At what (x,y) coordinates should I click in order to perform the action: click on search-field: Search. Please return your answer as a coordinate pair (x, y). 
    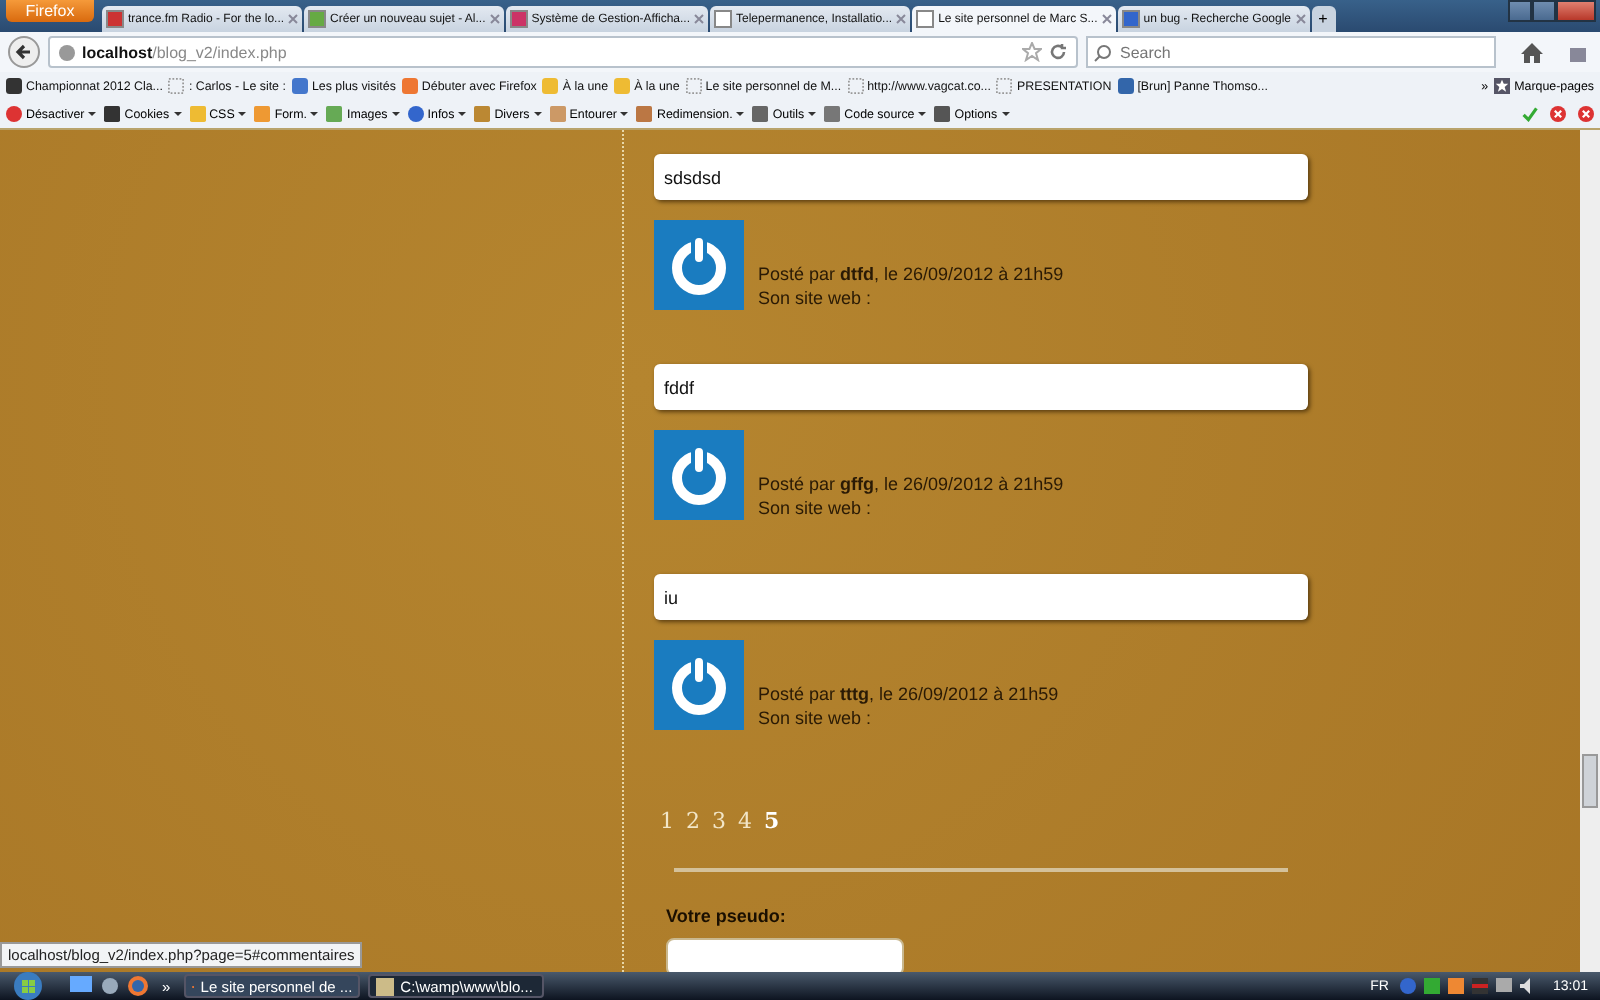
    Looking at the image, I should click on (1291, 52).